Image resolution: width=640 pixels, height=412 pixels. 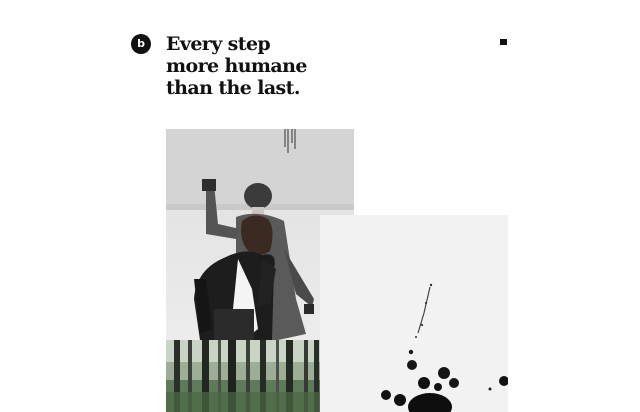 I want to click on gallery-photo-ink, so click(x=414, y=313).